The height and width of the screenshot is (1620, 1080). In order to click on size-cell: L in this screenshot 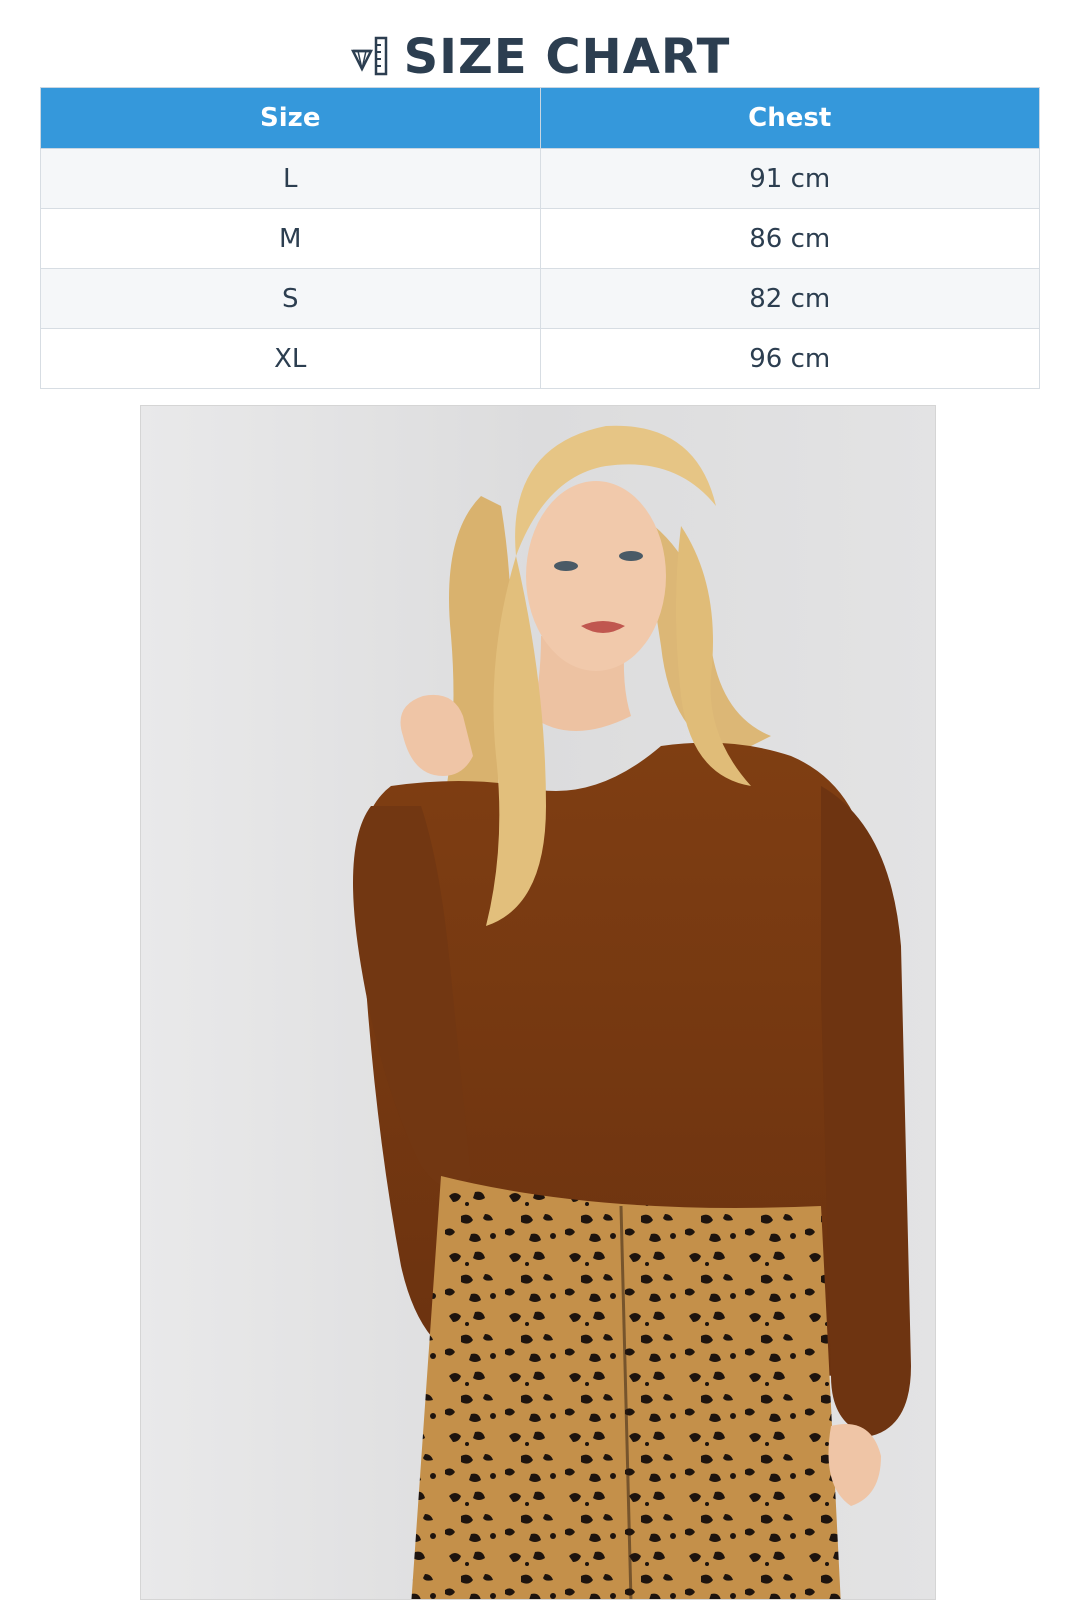, I will do `click(290, 178)`.